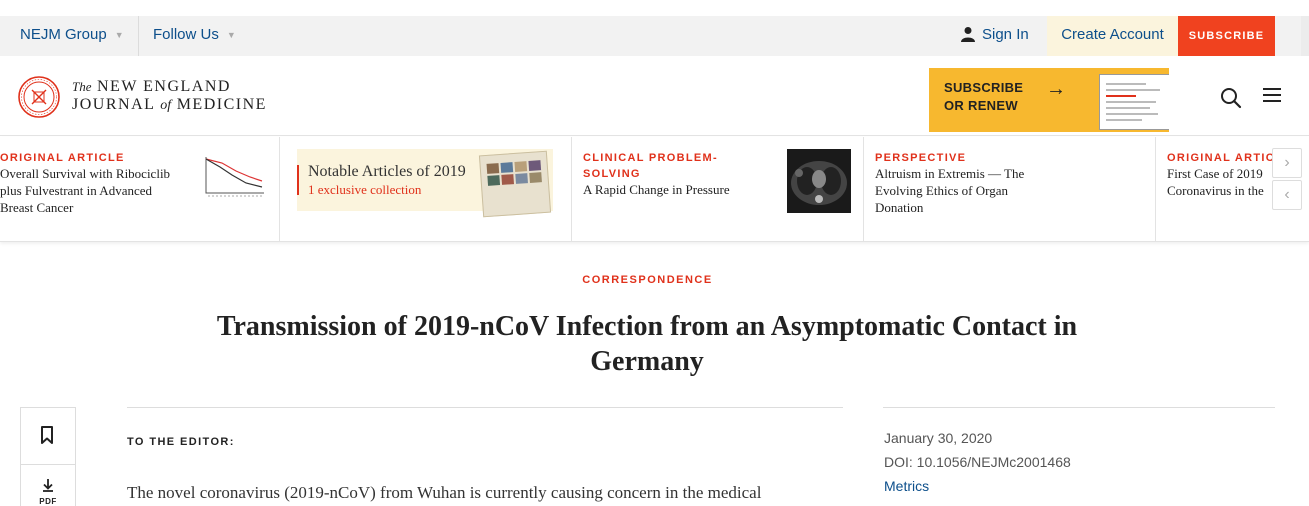 The height and width of the screenshot is (506, 1309). I want to click on search-icon, so click(1231, 98).